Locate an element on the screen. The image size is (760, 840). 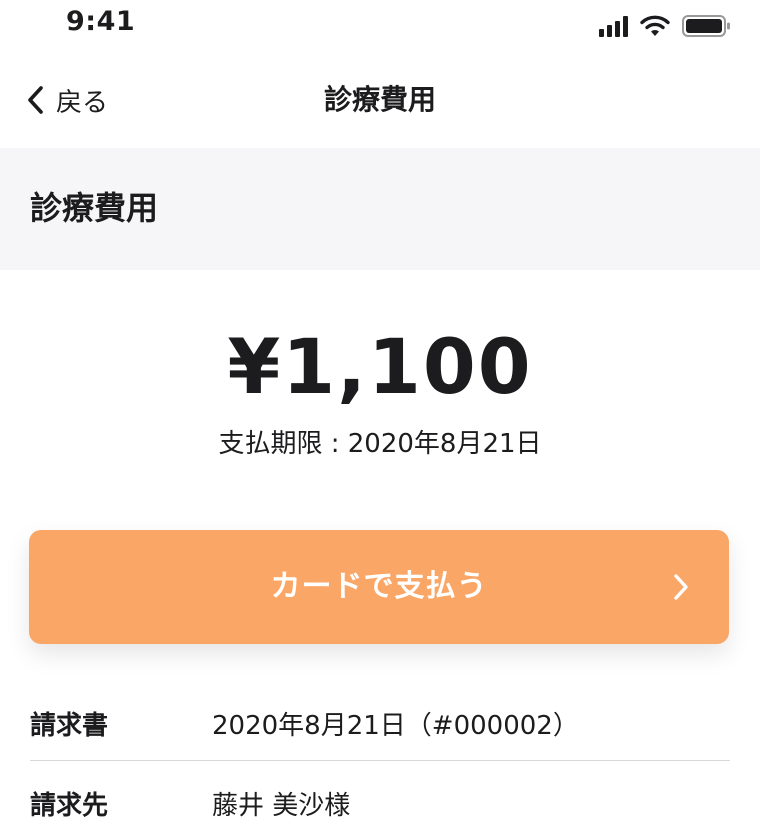
status-time: 9:41 is located at coordinates (101, 21).